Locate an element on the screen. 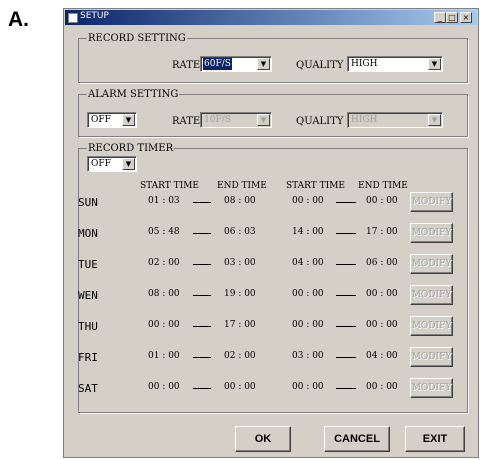  close-button: × is located at coordinates (466, 17).